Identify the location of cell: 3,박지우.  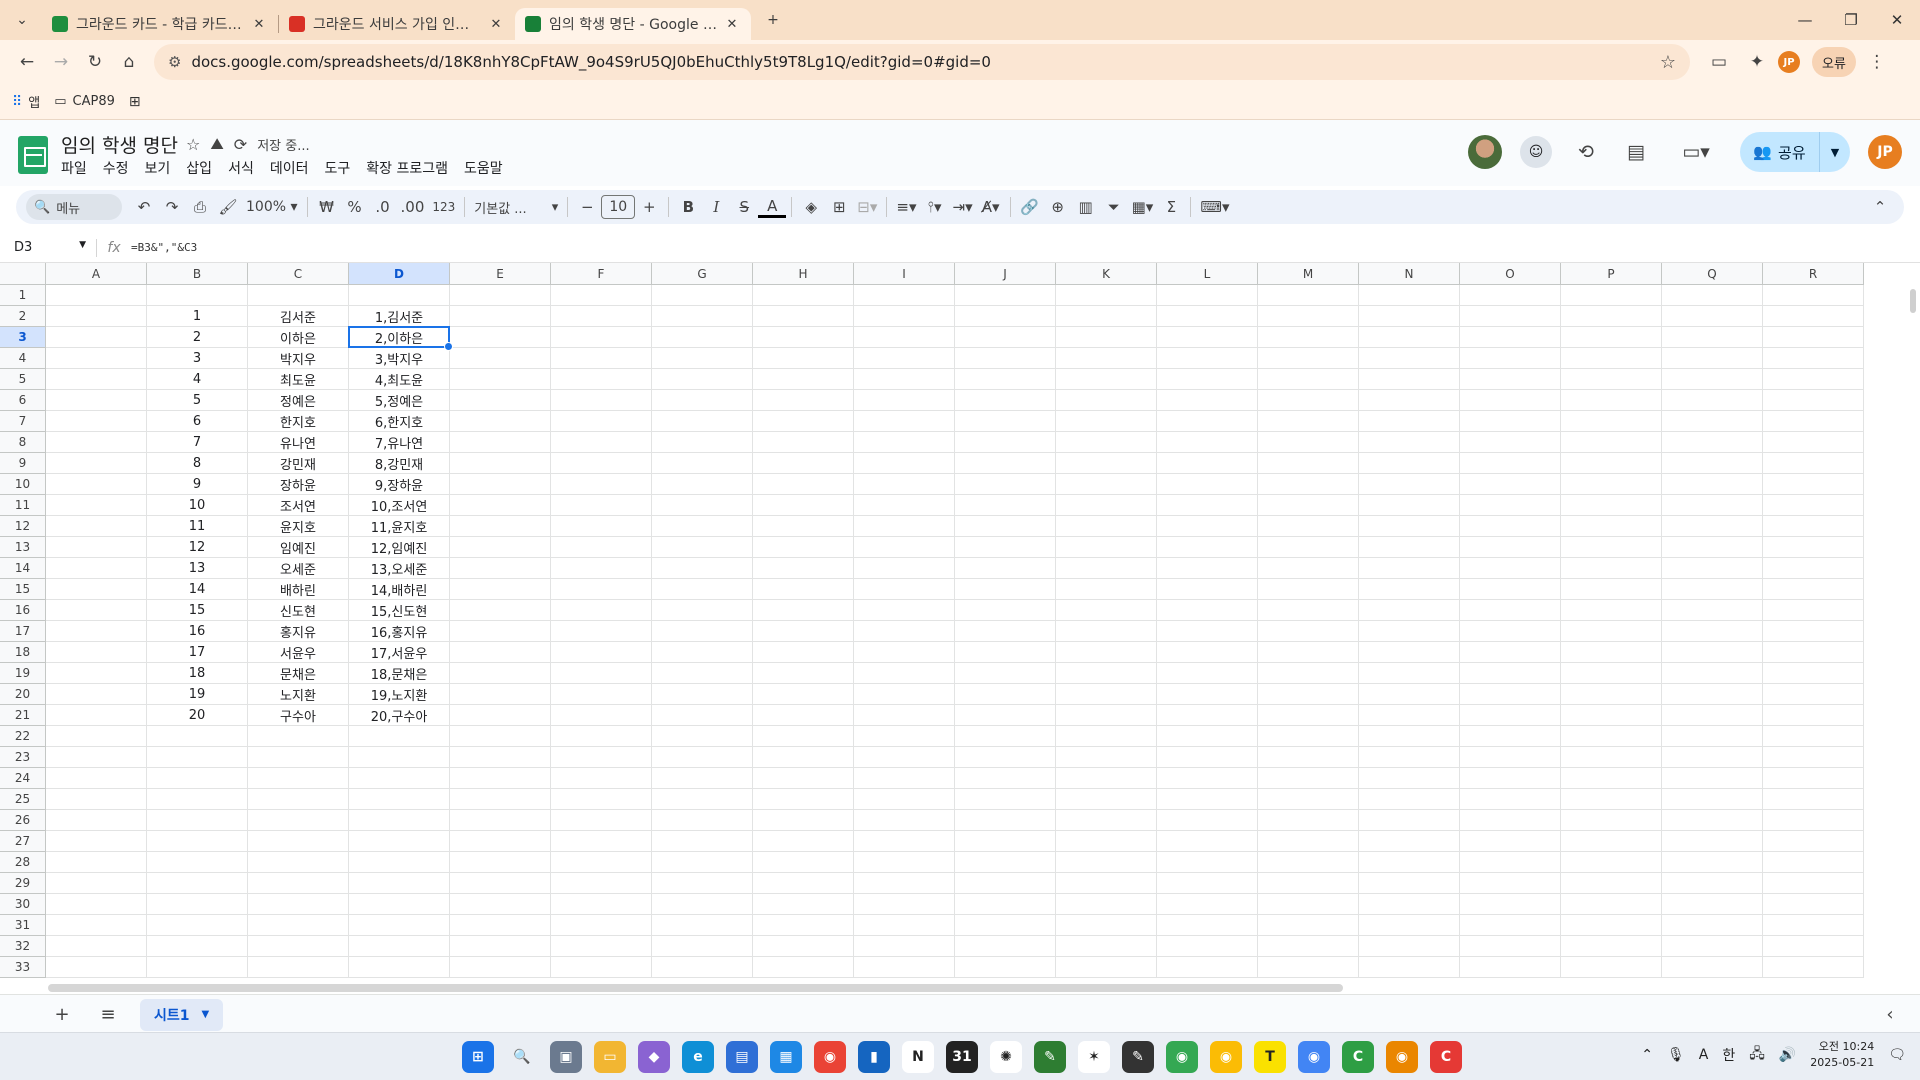
(399, 358).